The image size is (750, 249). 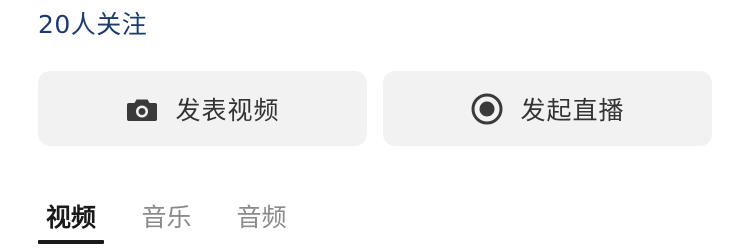 I want to click on followers-count: 20人关注, so click(x=92, y=25).